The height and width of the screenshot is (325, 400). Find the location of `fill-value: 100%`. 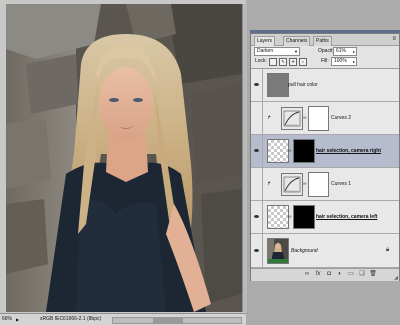

fill-value: 100% is located at coordinates (340, 61).